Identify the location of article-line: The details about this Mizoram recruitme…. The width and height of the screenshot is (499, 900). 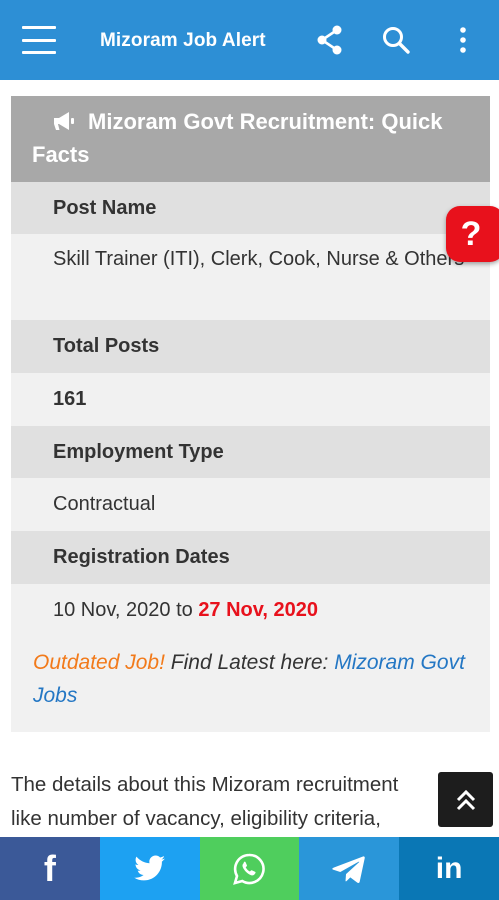
(205, 784).